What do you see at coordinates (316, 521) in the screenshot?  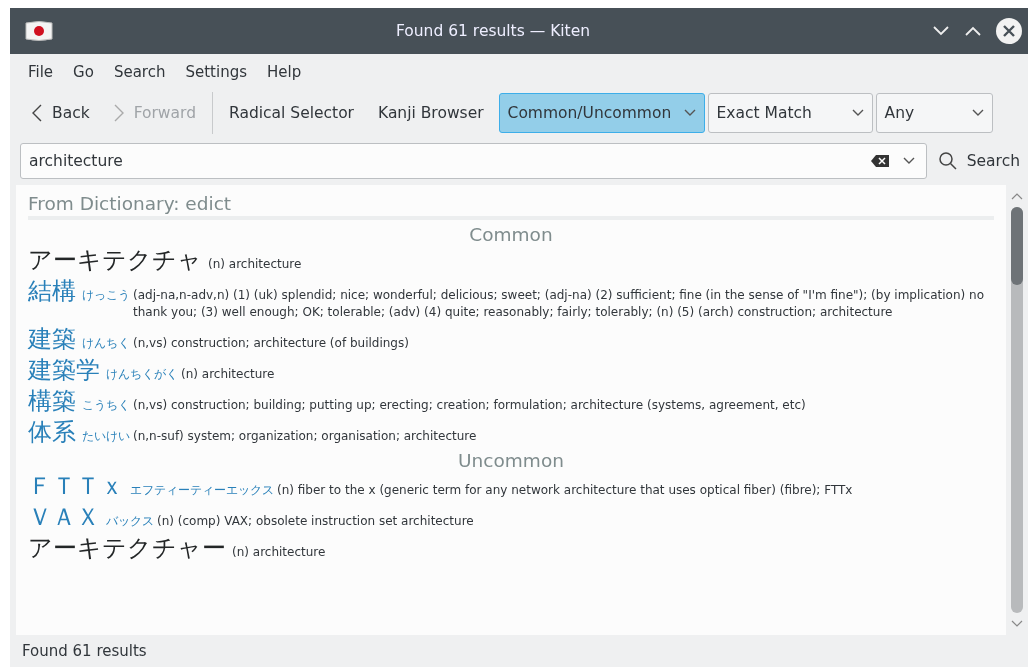 I see `definition: (n) (comp) VAX; obsolete instruction set architecture` at bounding box center [316, 521].